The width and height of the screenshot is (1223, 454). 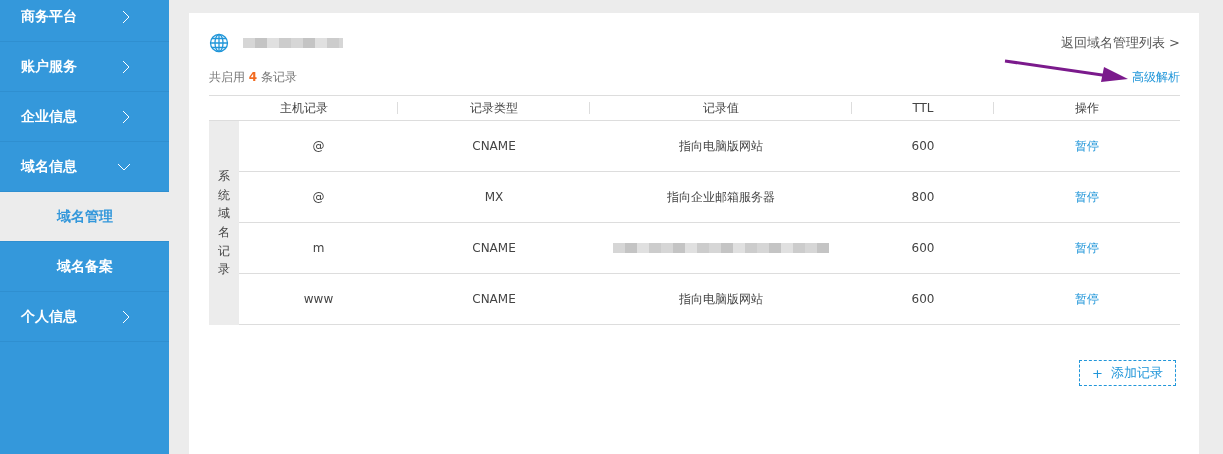 What do you see at coordinates (84, 317) in the screenshot?
I see `sidebar-item: 个人信息` at bounding box center [84, 317].